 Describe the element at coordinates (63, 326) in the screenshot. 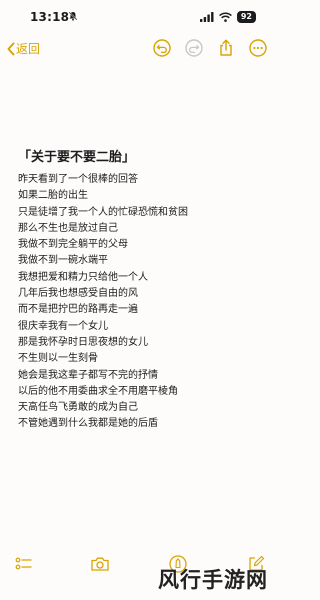

I see `note-line: 很庆幸我有一个女儿` at that location.